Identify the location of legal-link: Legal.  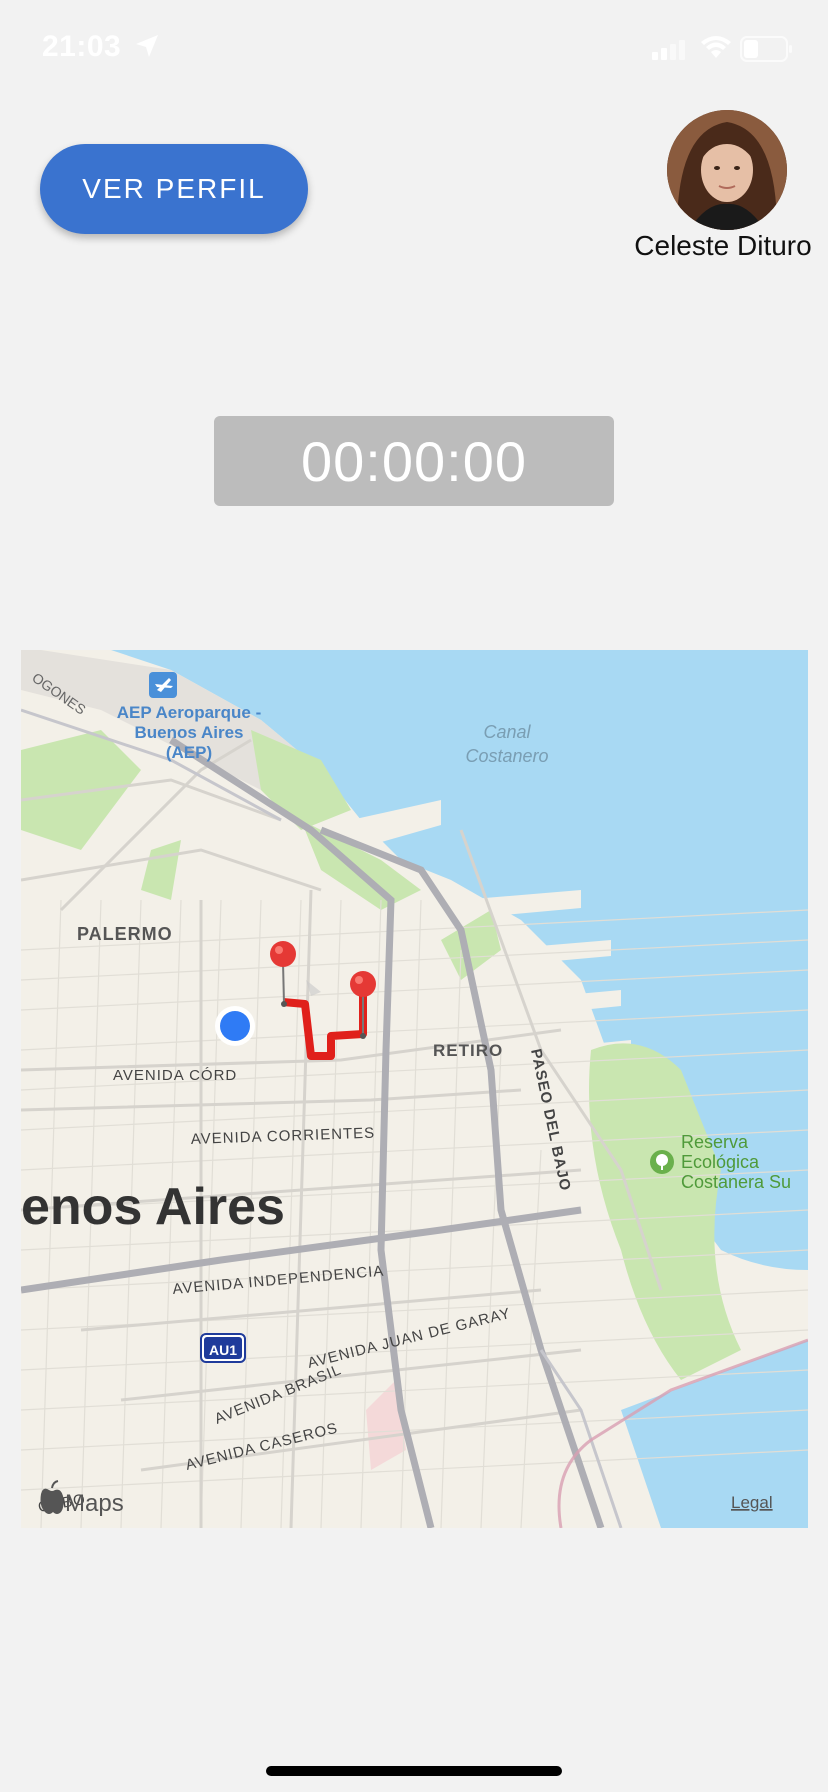
(752, 1502).